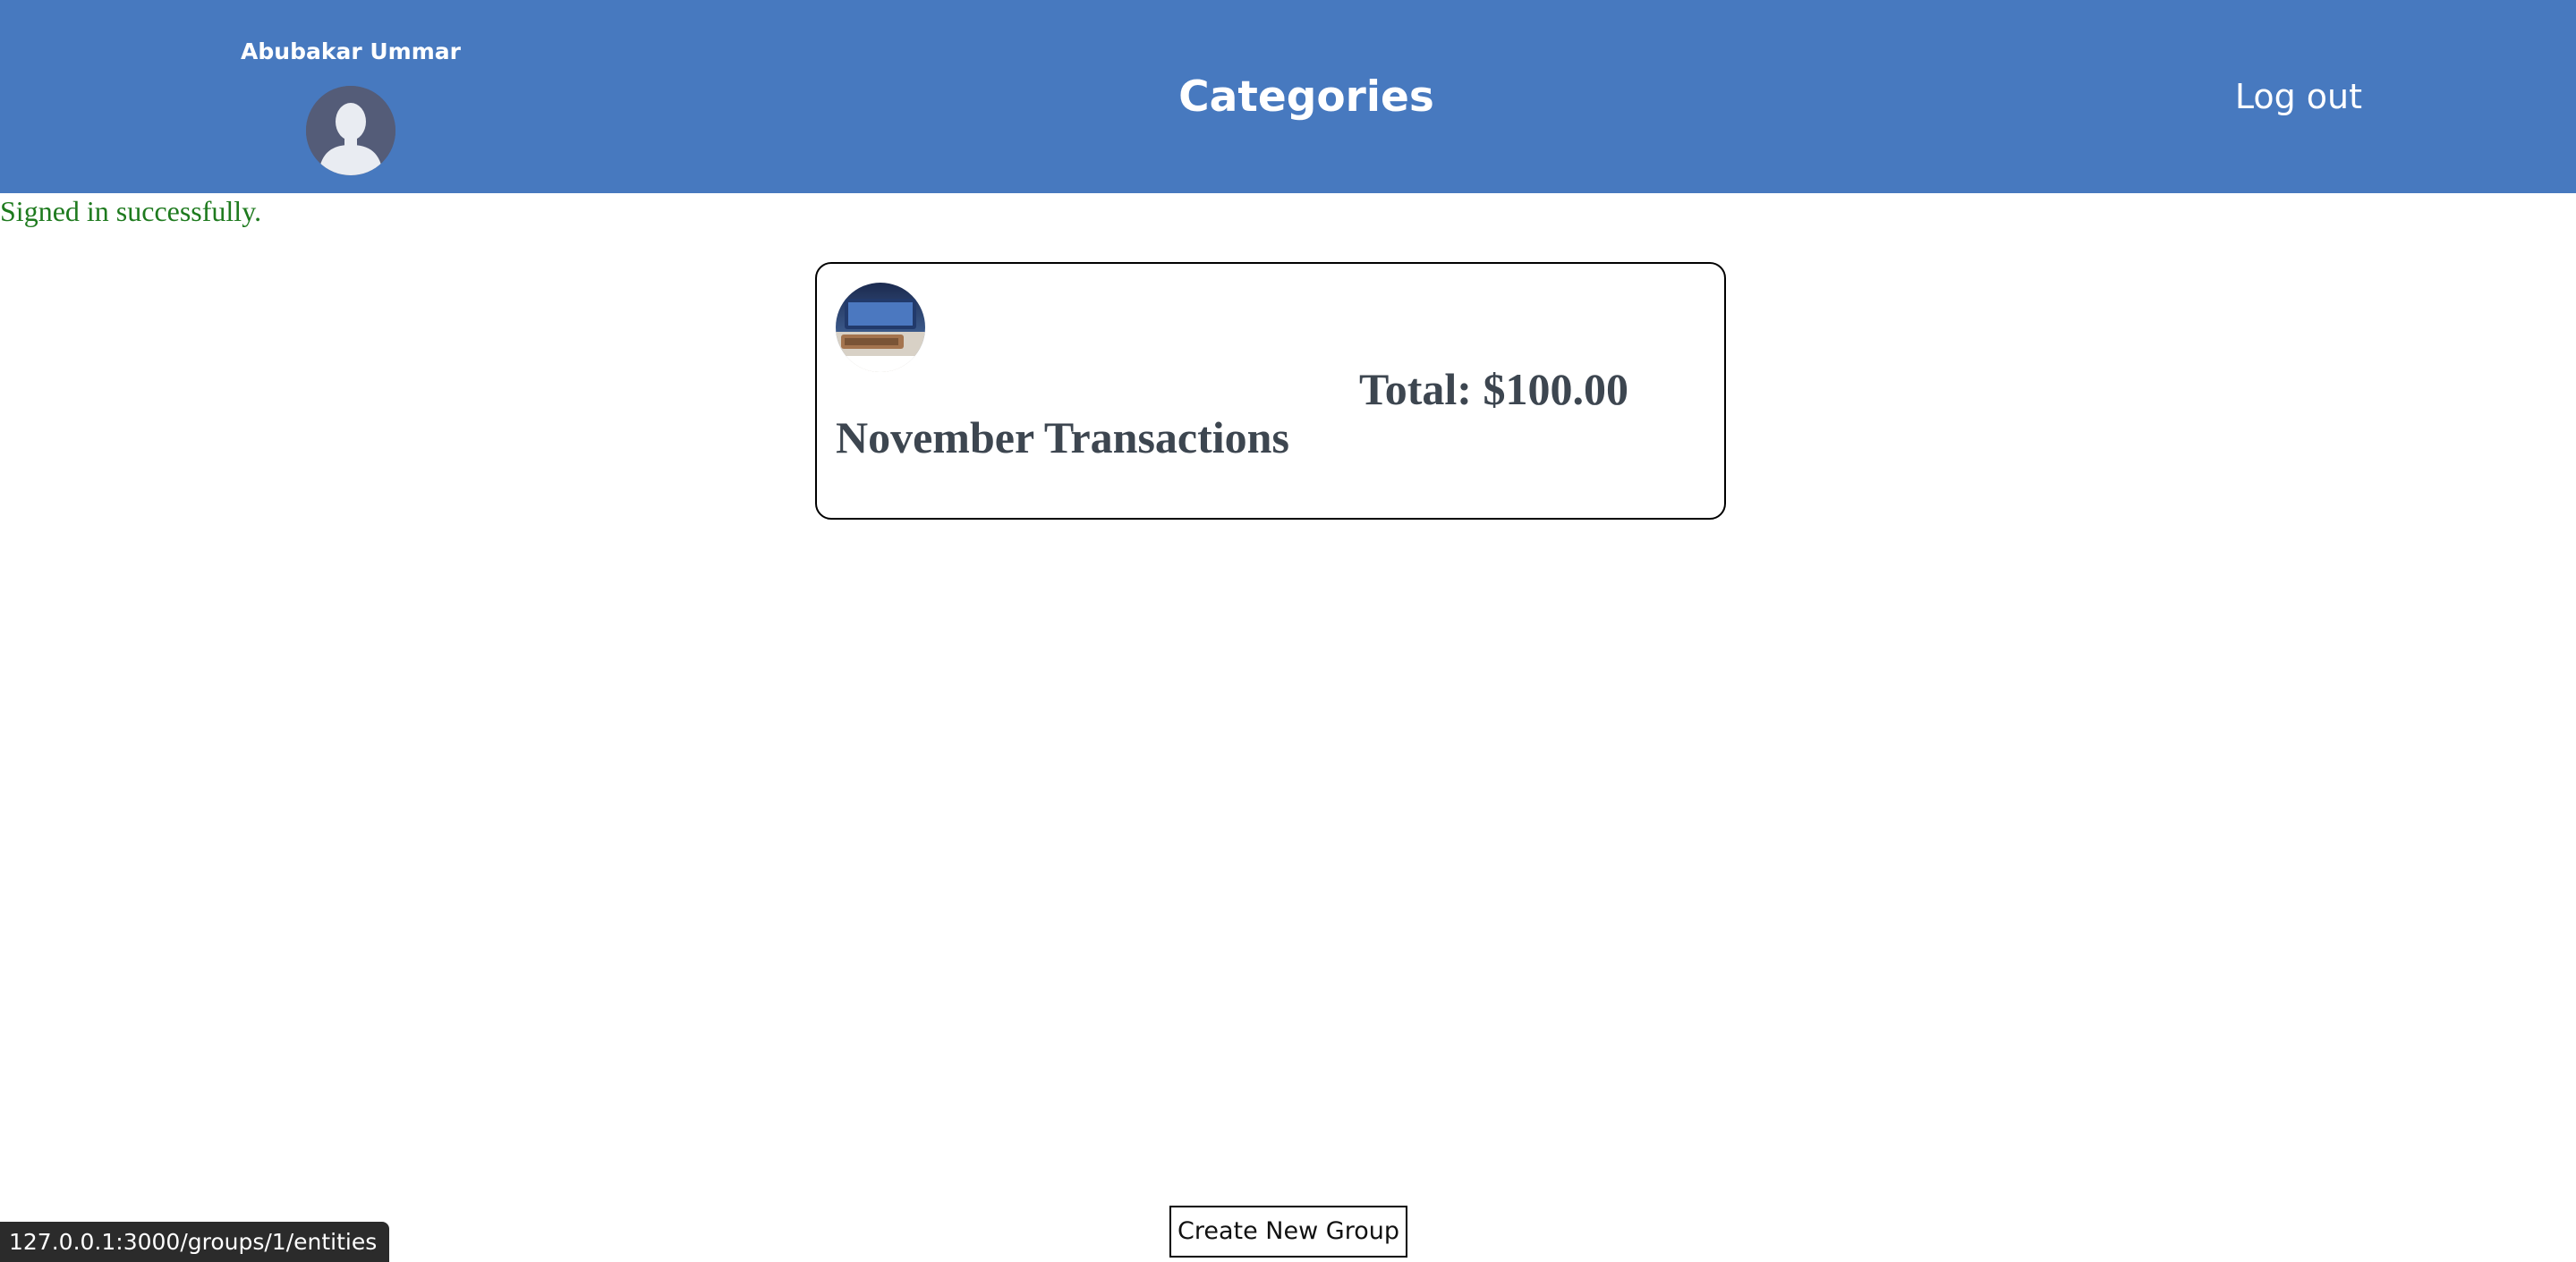 The image size is (2576, 1262). What do you see at coordinates (1306, 97) in the screenshot?
I see `page-title: Categories` at bounding box center [1306, 97].